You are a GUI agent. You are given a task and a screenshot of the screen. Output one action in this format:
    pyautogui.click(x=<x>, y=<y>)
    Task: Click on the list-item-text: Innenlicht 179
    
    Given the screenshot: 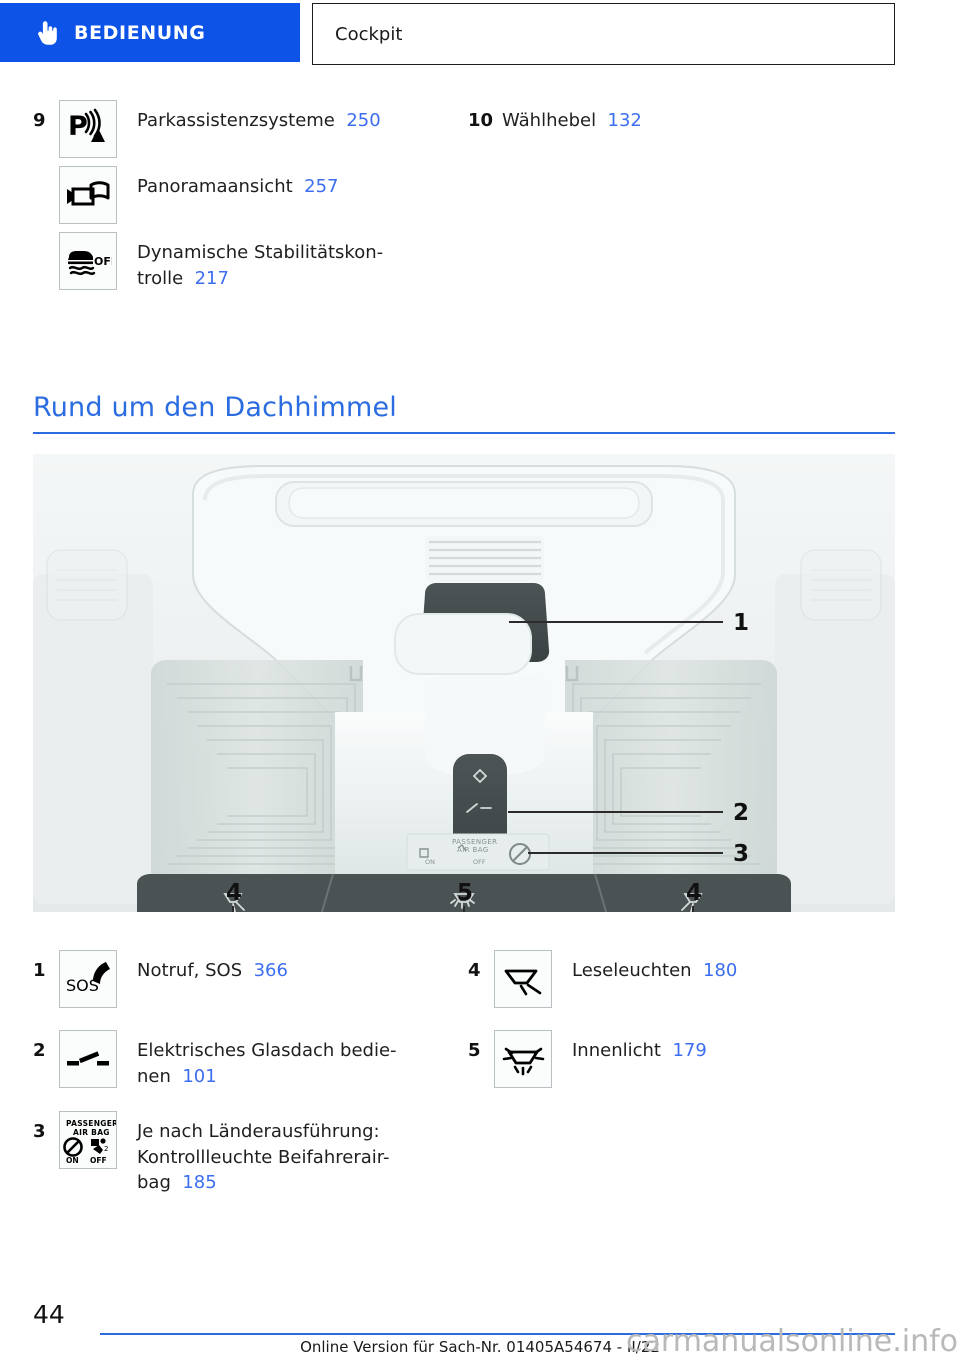 What is the action you would take?
    pyautogui.click(x=639, y=1047)
    